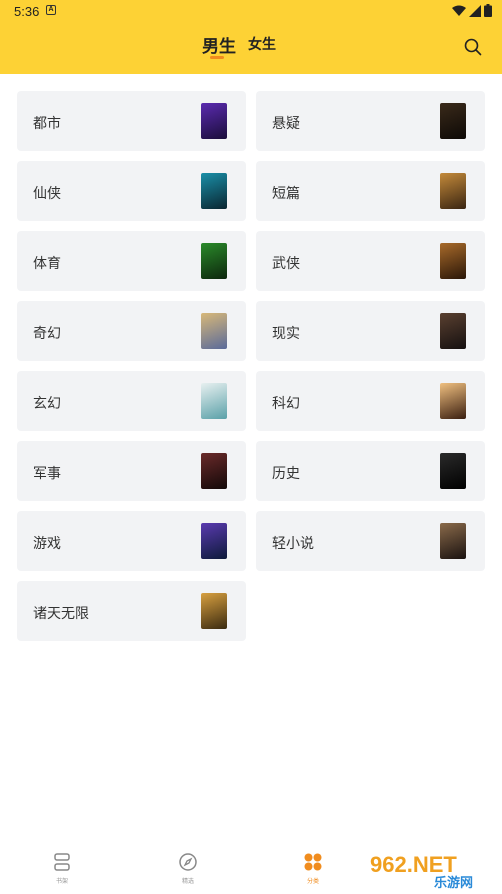  Describe the element at coordinates (370, 541) in the screenshot. I see `category-card: 轻小说` at that location.